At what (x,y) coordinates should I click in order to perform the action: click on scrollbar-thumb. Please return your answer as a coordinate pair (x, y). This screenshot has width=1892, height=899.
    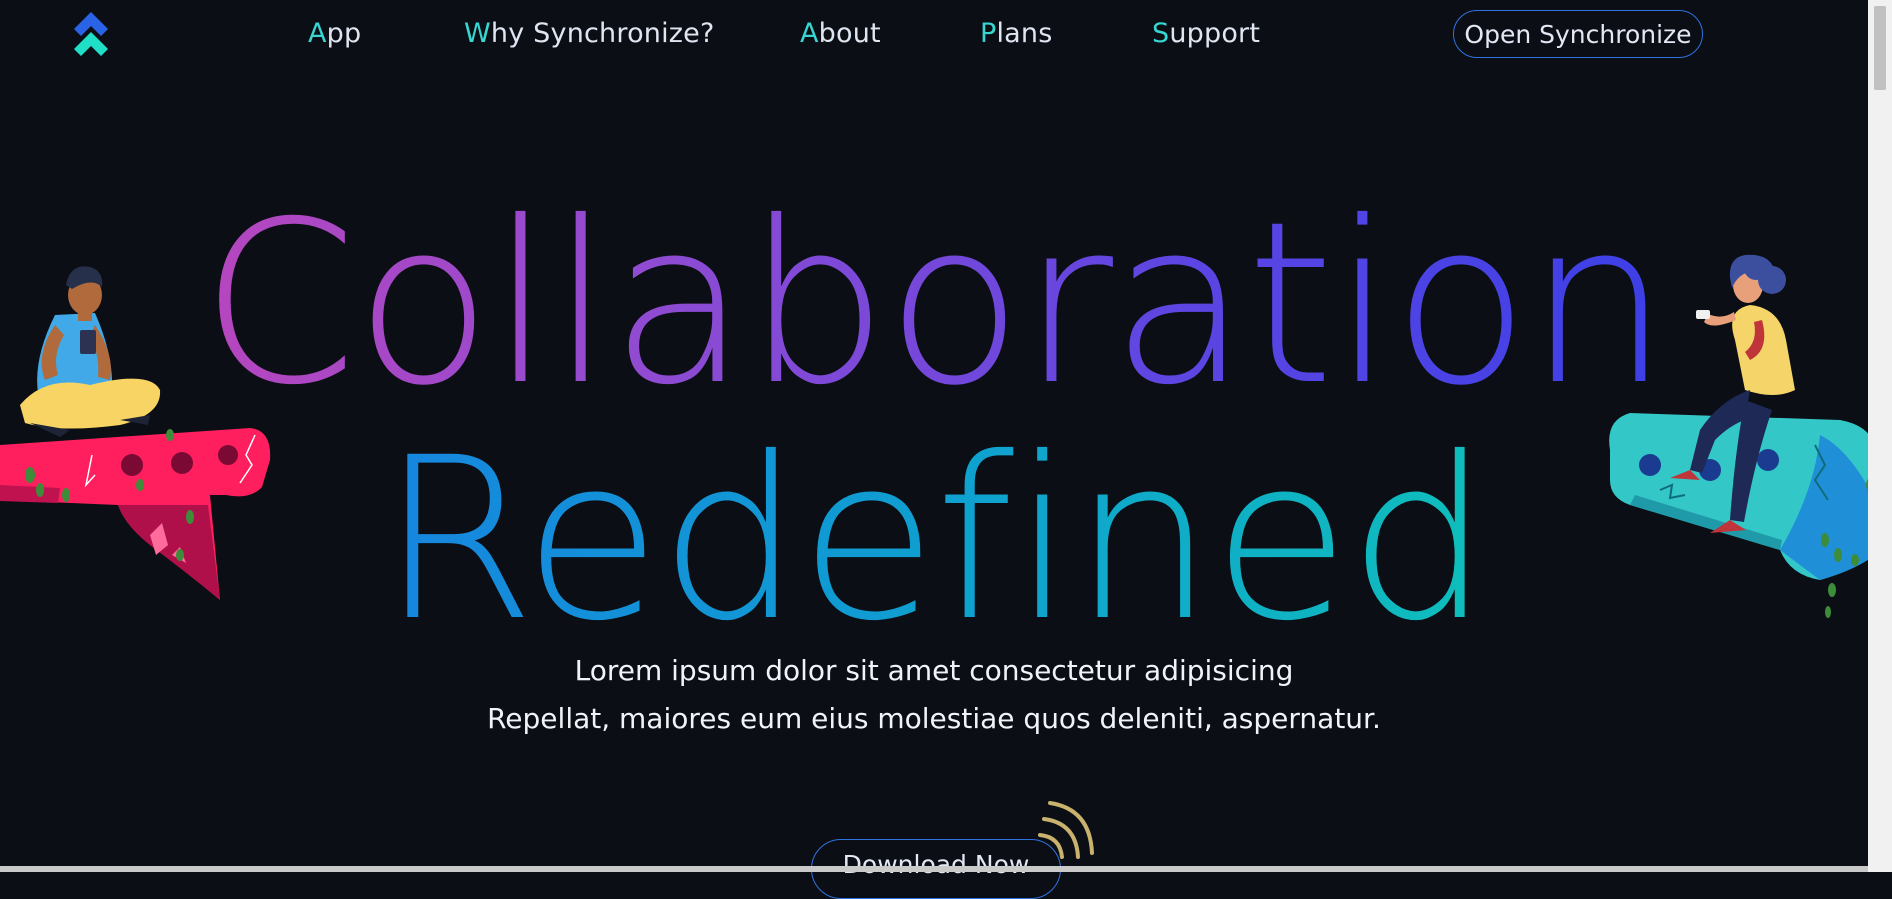
    Looking at the image, I should click on (1880, 48).